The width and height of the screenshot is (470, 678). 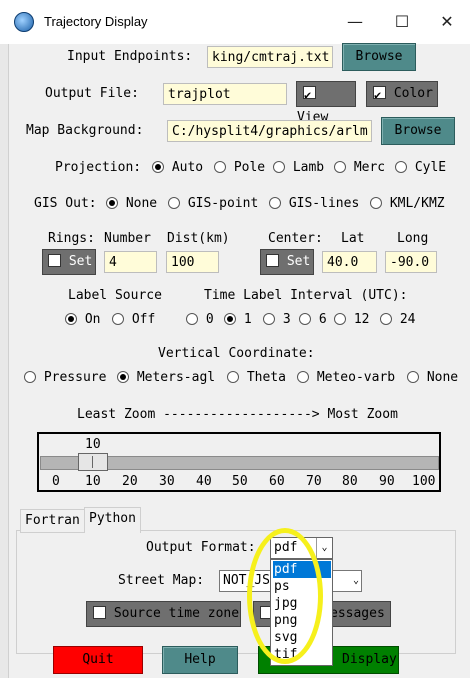 What do you see at coordinates (93, 444) in the screenshot?
I see `zoom-value: 10` at bounding box center [93, 444].